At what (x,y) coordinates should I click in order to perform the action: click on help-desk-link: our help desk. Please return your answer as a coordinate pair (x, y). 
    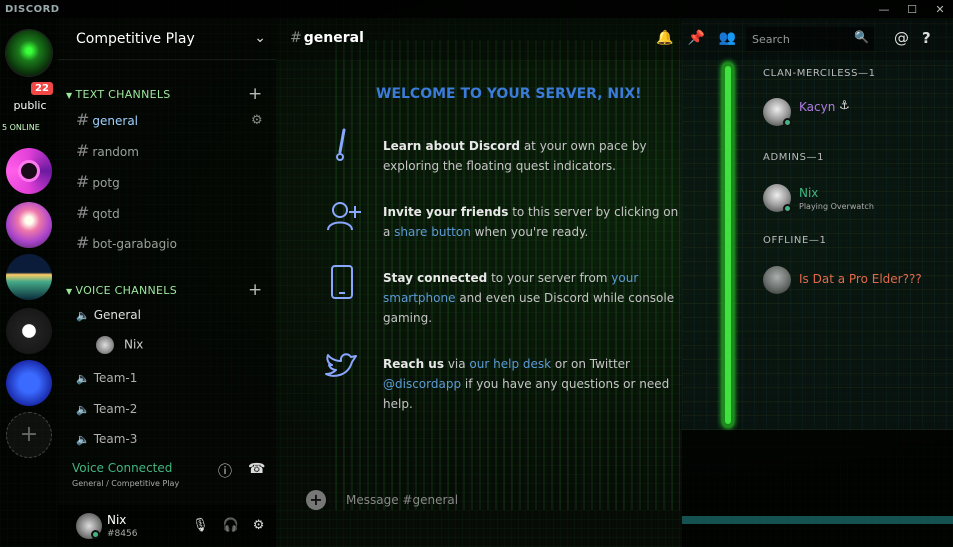
    Looking at the image, I should click on (510, 364).